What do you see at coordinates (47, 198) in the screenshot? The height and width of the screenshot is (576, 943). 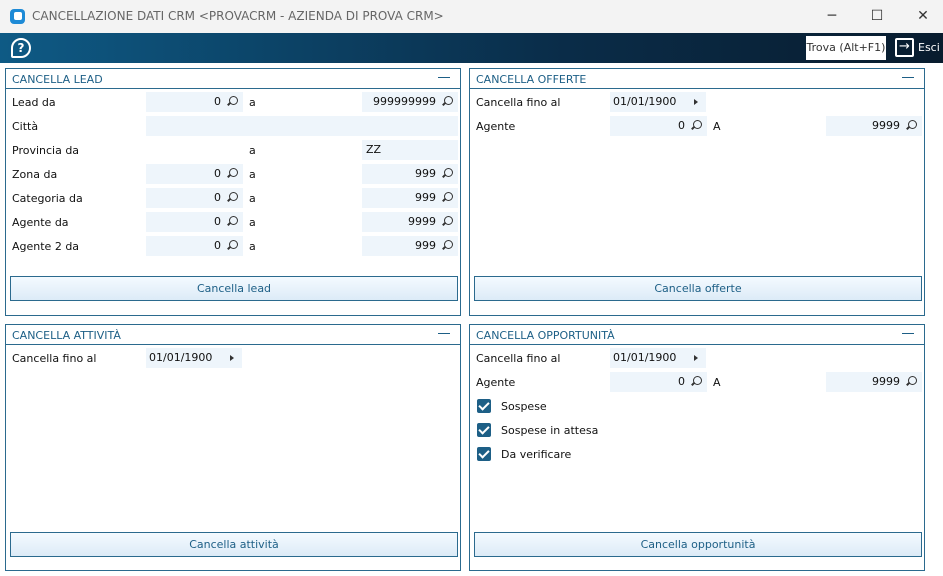 I see `row-label: Categoria da` at bounding box center [47, 198].